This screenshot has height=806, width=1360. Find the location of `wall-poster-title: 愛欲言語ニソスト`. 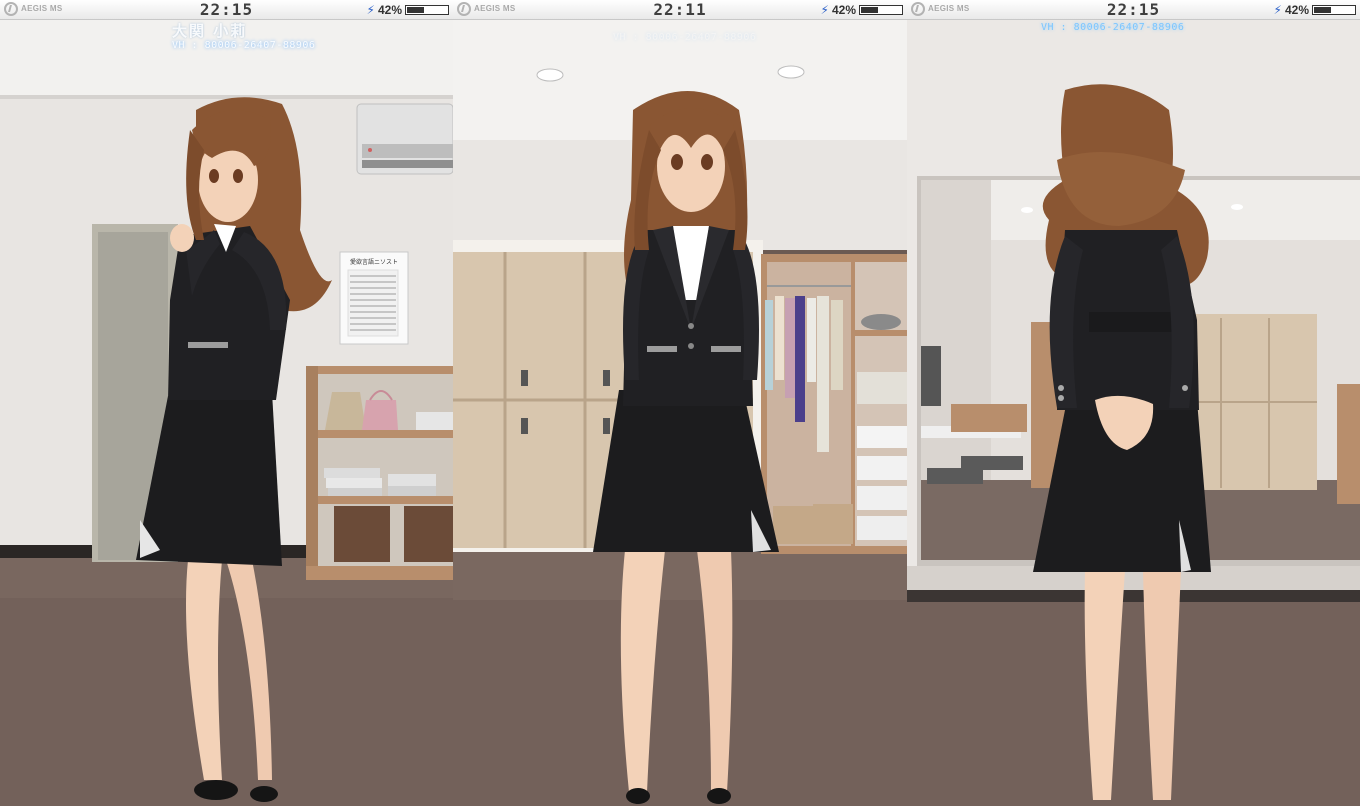

wall-poster-title: 愛欲言語ニソスト is located at coordinates (374, 262).